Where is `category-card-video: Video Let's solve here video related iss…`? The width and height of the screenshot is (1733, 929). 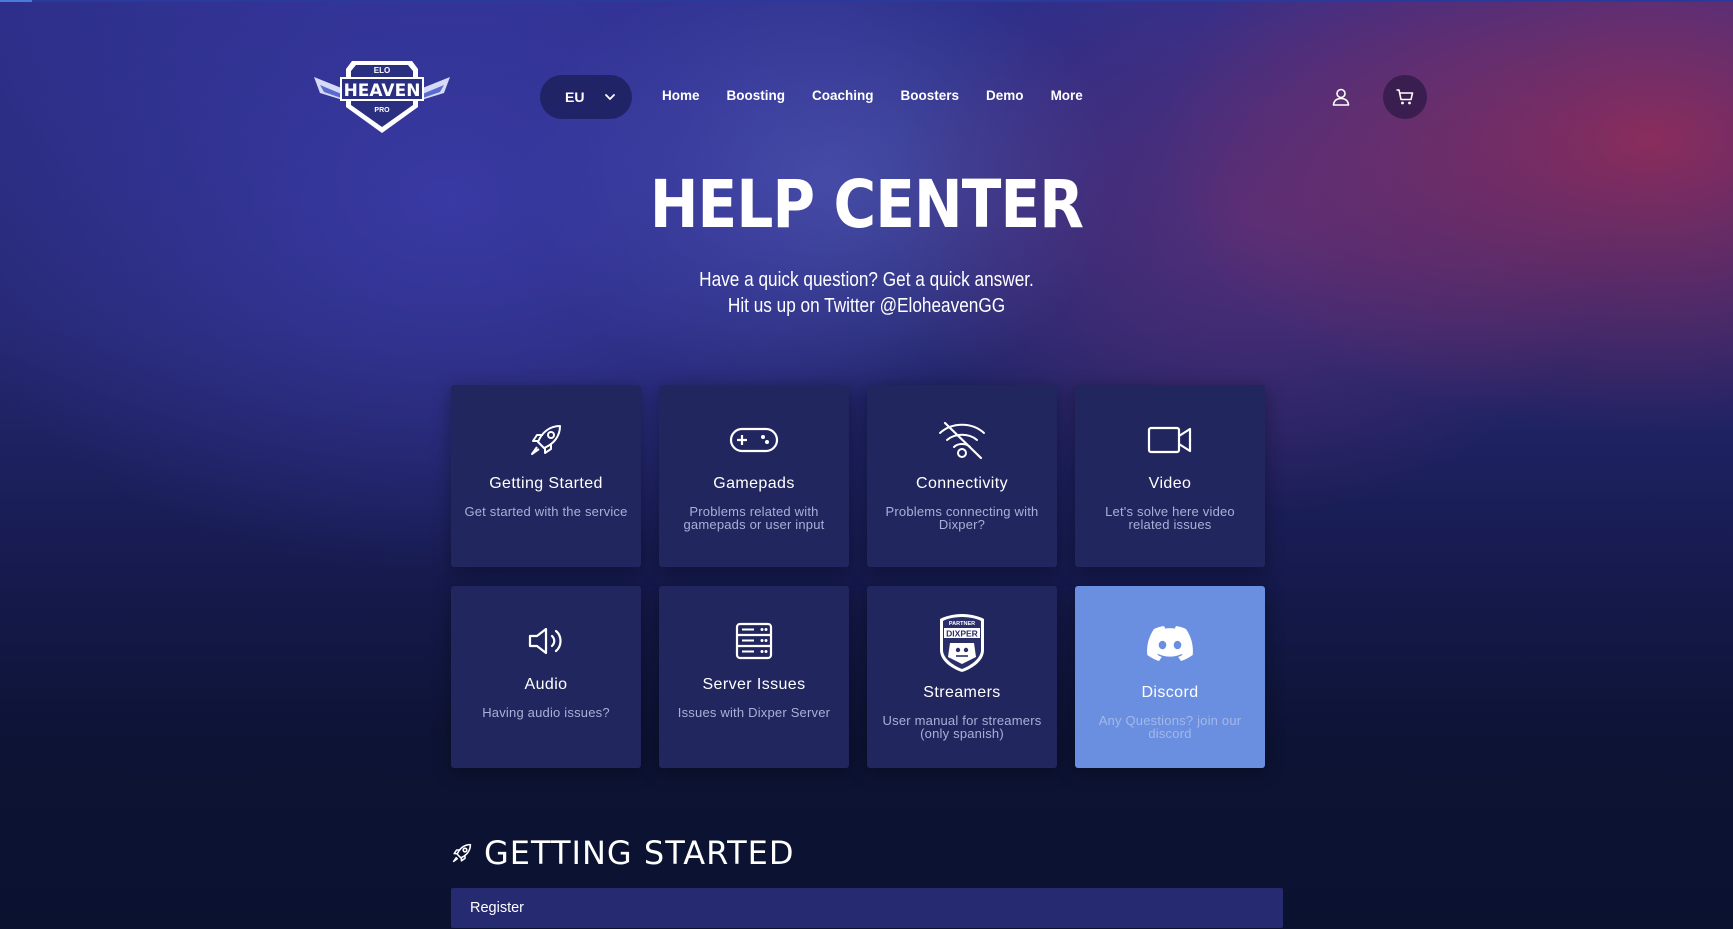
category-card-video: Video Let's solve here video related iss… is located at coordinates (1170, 476).